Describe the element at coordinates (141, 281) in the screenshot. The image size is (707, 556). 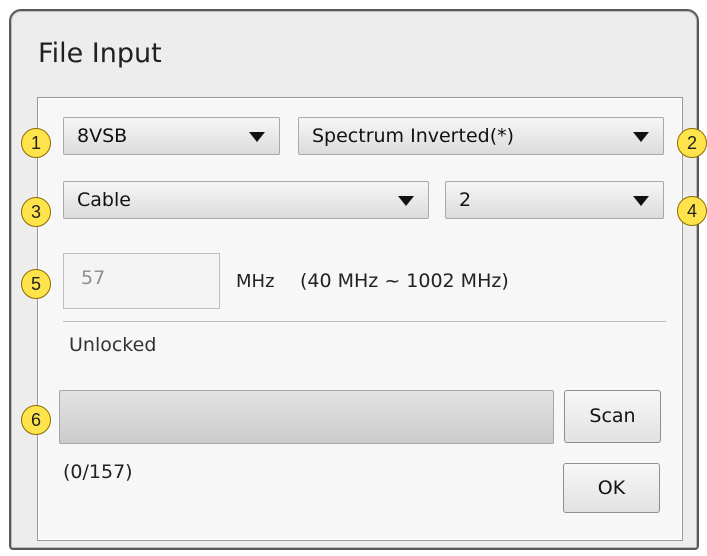
I see `frequency-input: 57` at that location.